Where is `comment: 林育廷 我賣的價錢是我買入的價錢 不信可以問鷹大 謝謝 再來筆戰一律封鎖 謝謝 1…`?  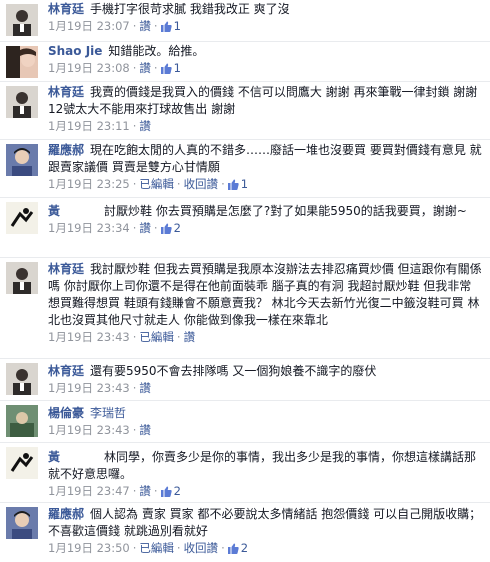 comment: 林育廷 我賣的價錢是我買入的價錢 不信可以問鷹大 謝謝 再來筆戰一律封鎖 謝謝 1… is located at coordinates (245, 110).